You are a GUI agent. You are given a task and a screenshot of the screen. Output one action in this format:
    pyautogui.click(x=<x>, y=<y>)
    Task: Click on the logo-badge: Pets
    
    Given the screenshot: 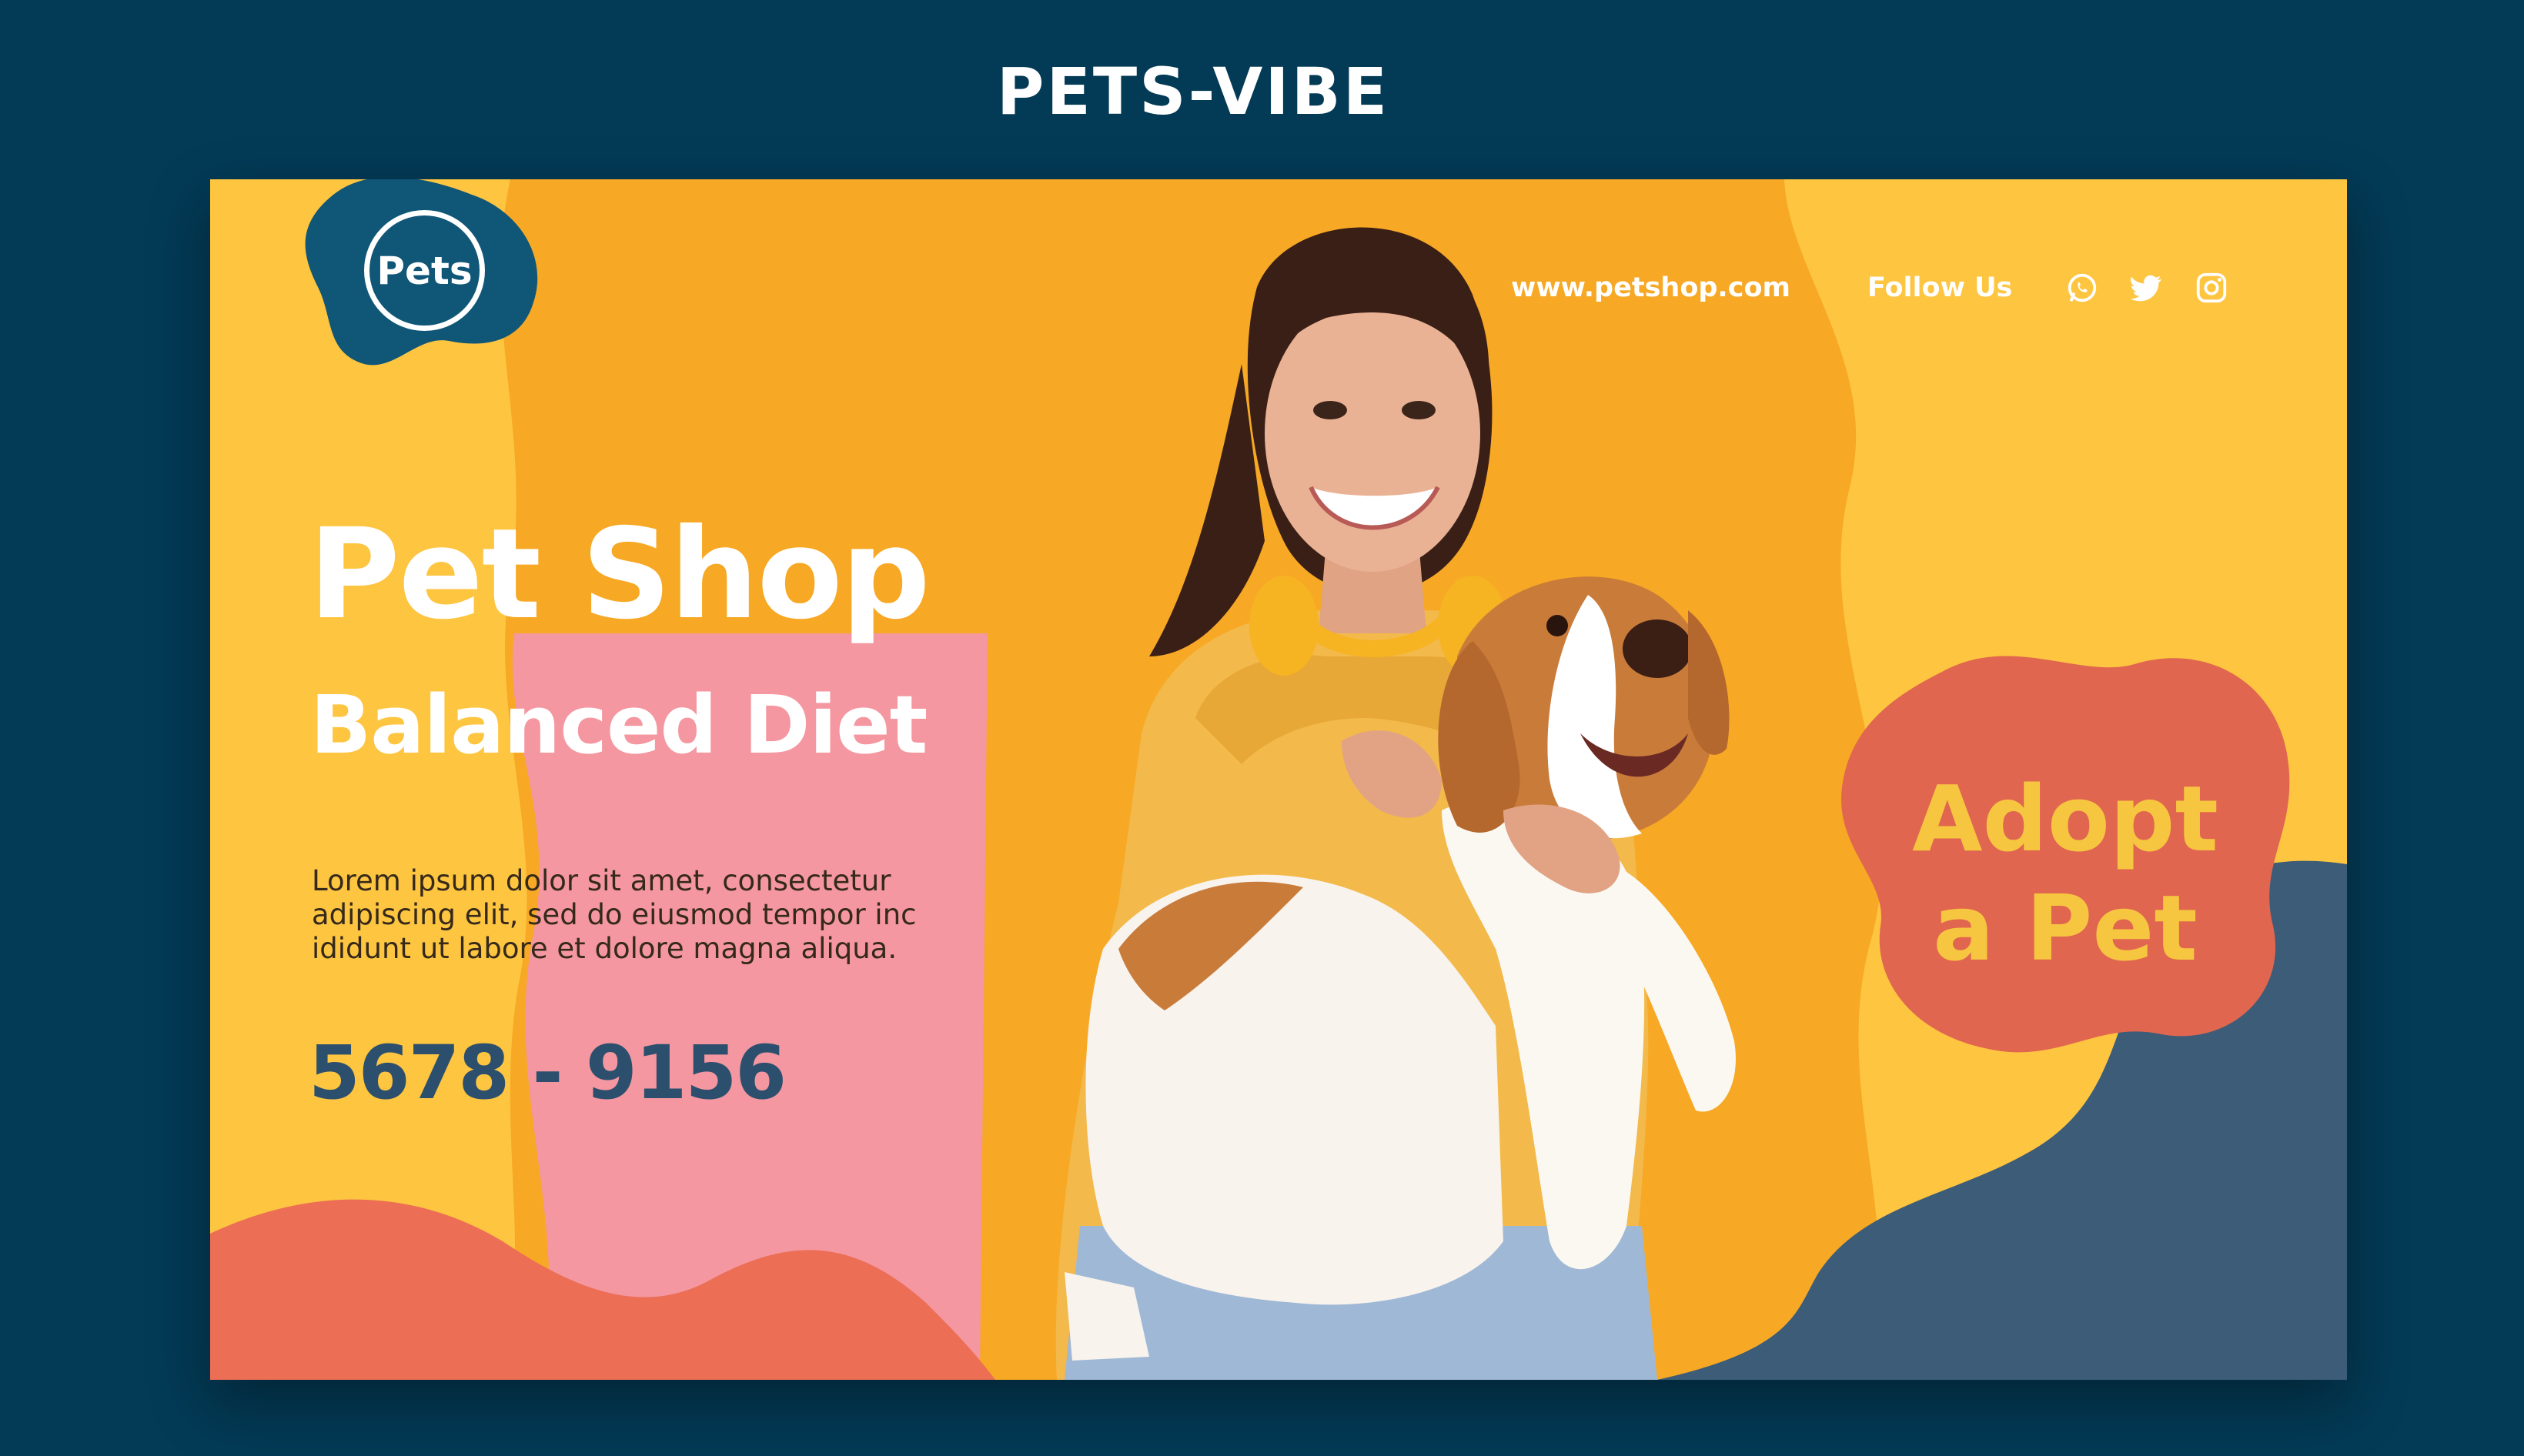 What is the action you would take?
    pyautogui.click(x=424, y=271)
    